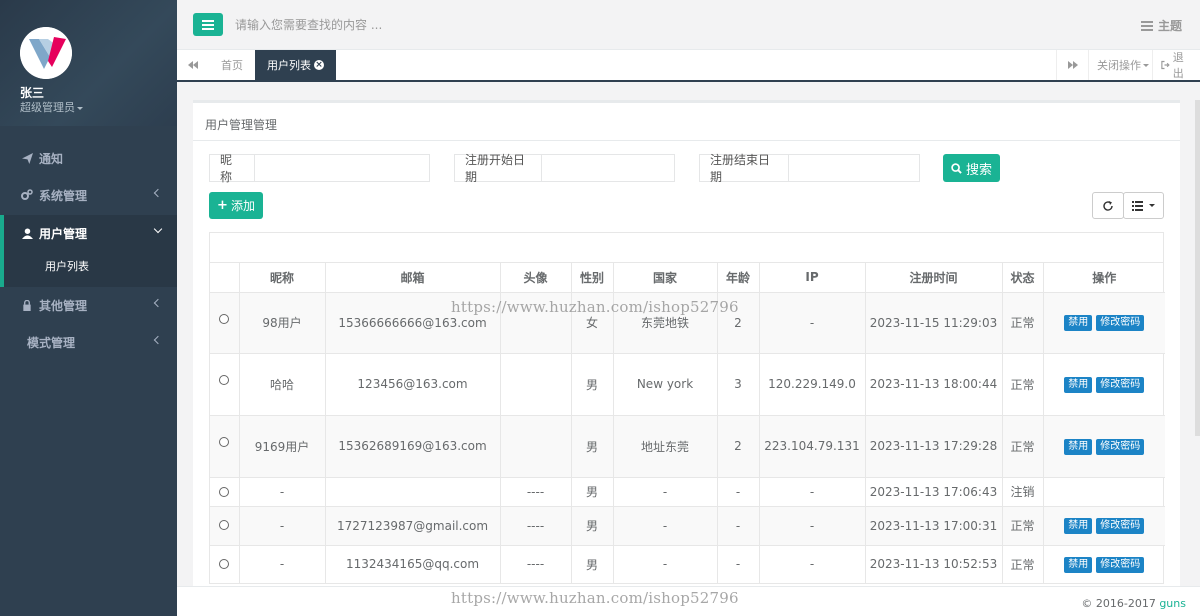 This screenshot has height=616, width=1200. Describe the element at coordinates (289, 65) in the screenshot. I see `tab-label: 用户列表` at that location.